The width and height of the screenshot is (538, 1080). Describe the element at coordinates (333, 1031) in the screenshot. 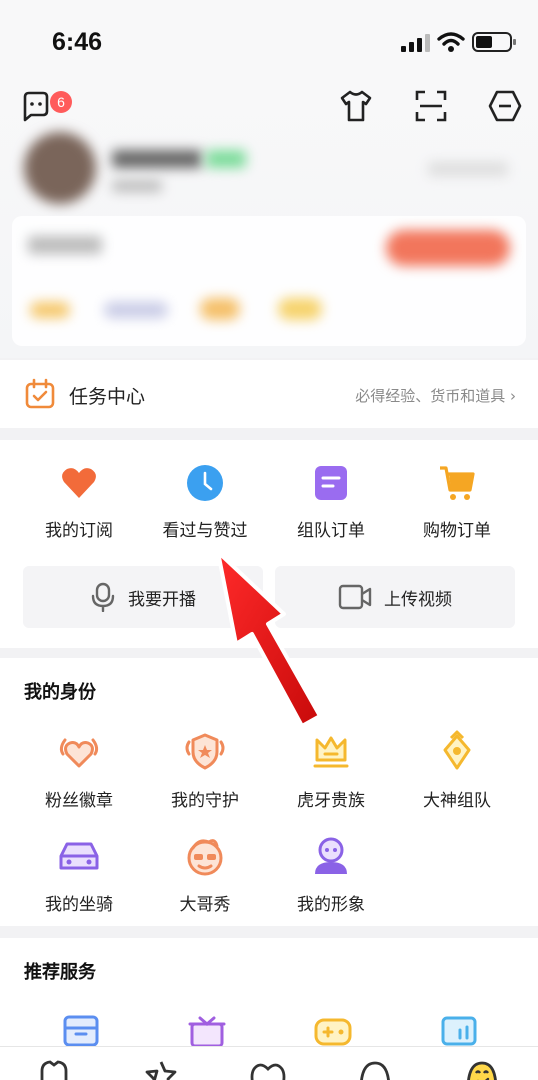

I see `gamepad-icon` at that location.